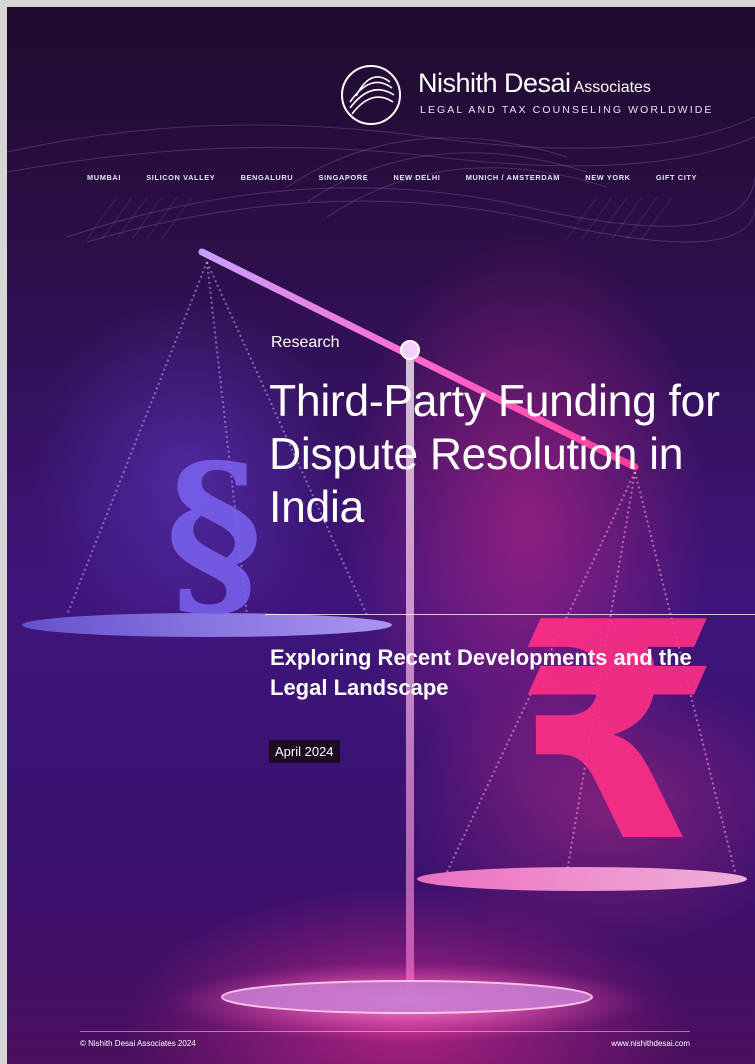 Image resolution: width=755 pixels, height=1064 pixels. Describe the element at coordinates (304, 751) in the screenshot. I see `publication-date: April 2024` at that location.